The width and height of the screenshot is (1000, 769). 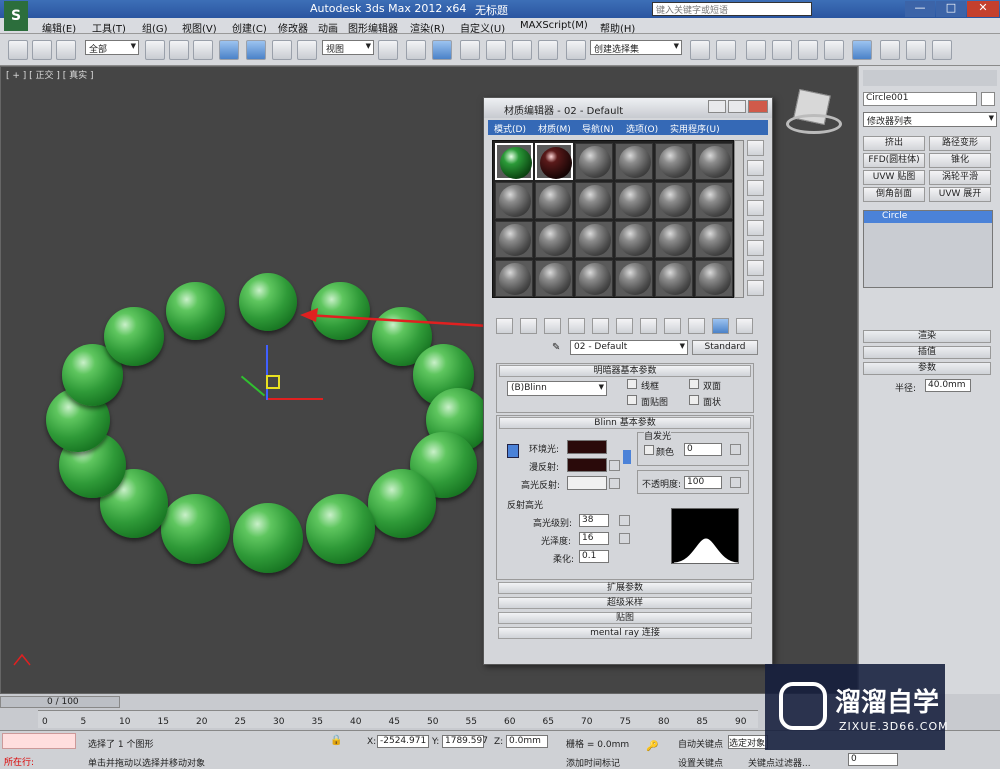 I want to click on key-mode-dropdown: 选定对象, so click(x=748, y=742).